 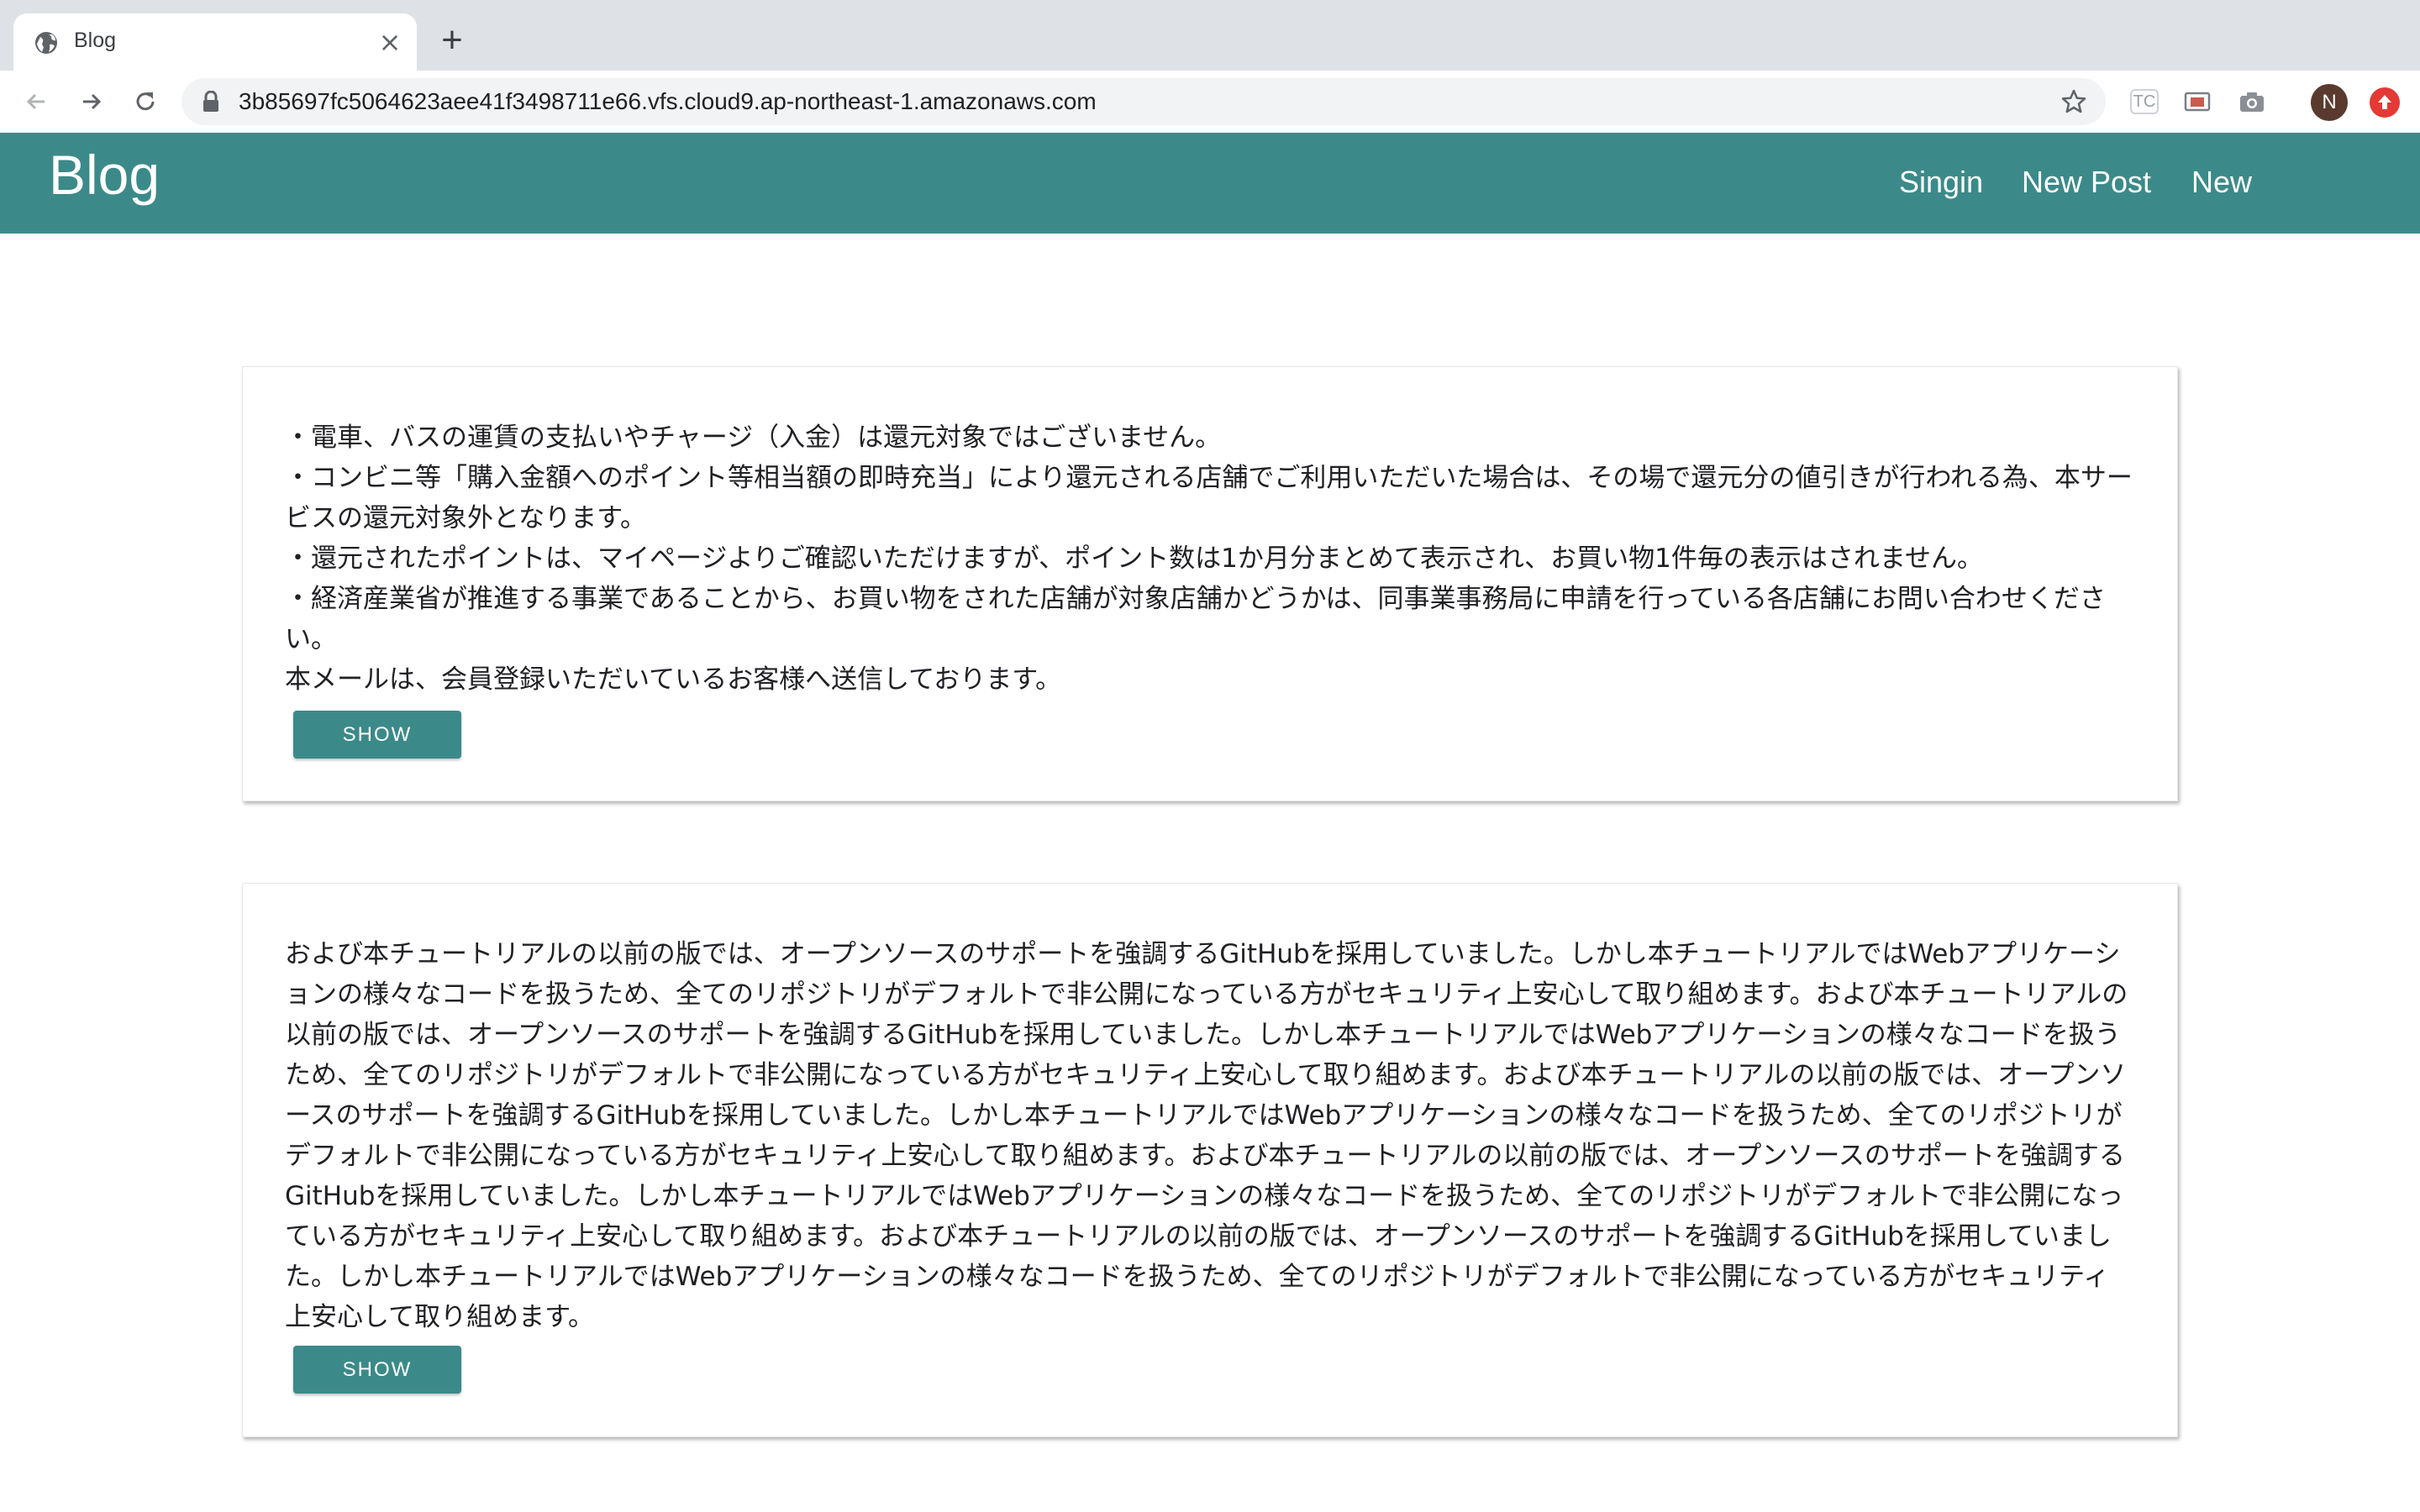 I want to click on app-navbar: Blog Singin New Post New, so click(x=1210, y=183).